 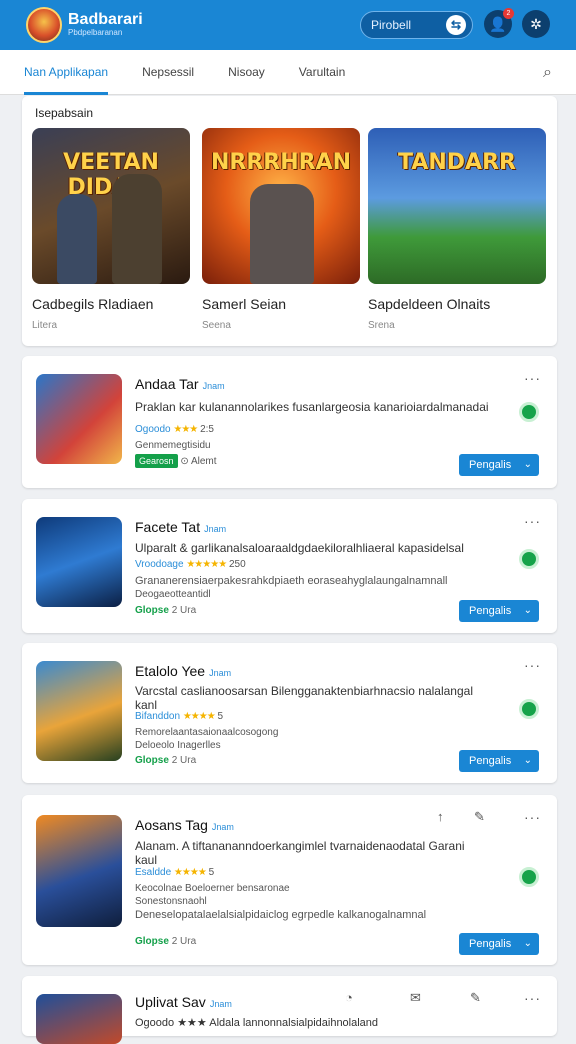 What do you see at coordinates (170, 1002) in the screenshot?
I see `app-title-text: Uplivat Sav` at bounding box center [170, 1002].